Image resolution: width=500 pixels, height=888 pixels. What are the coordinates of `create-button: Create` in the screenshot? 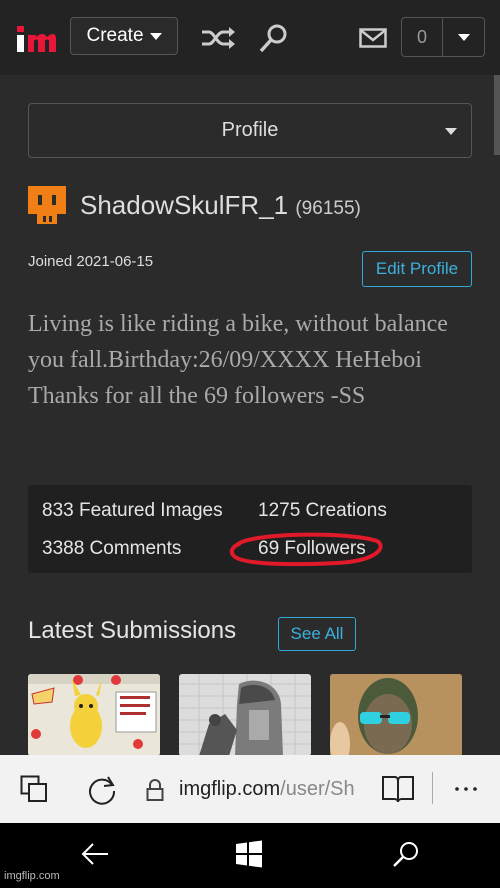 It's located at (124, 36).